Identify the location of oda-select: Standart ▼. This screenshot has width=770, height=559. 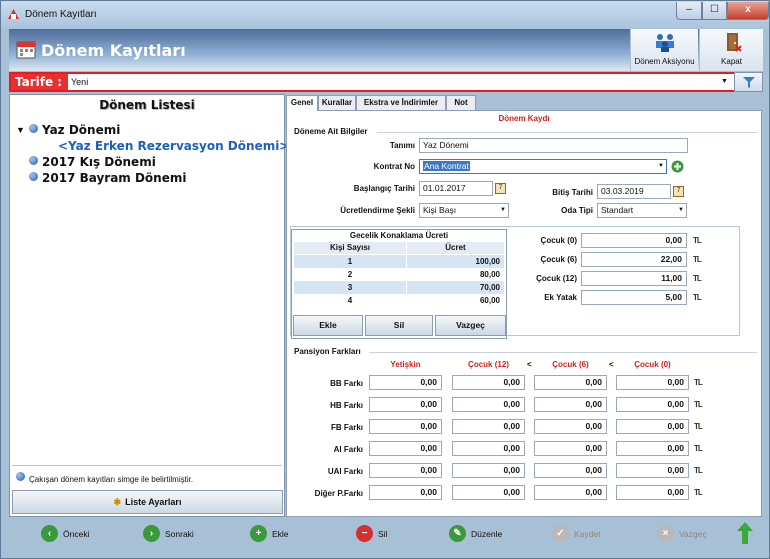
(642, 210).